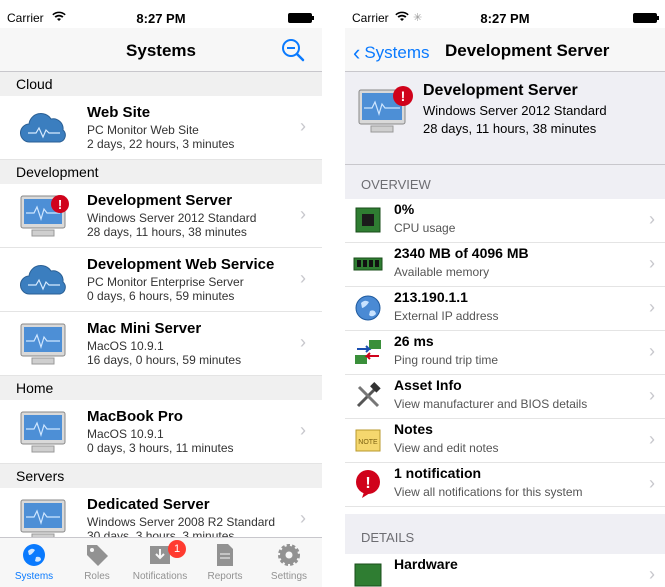  What do you see at coordinates (438, 473) in the screenshot?
I see `overview-value: 1 notification` at bounding box center [438, 473].